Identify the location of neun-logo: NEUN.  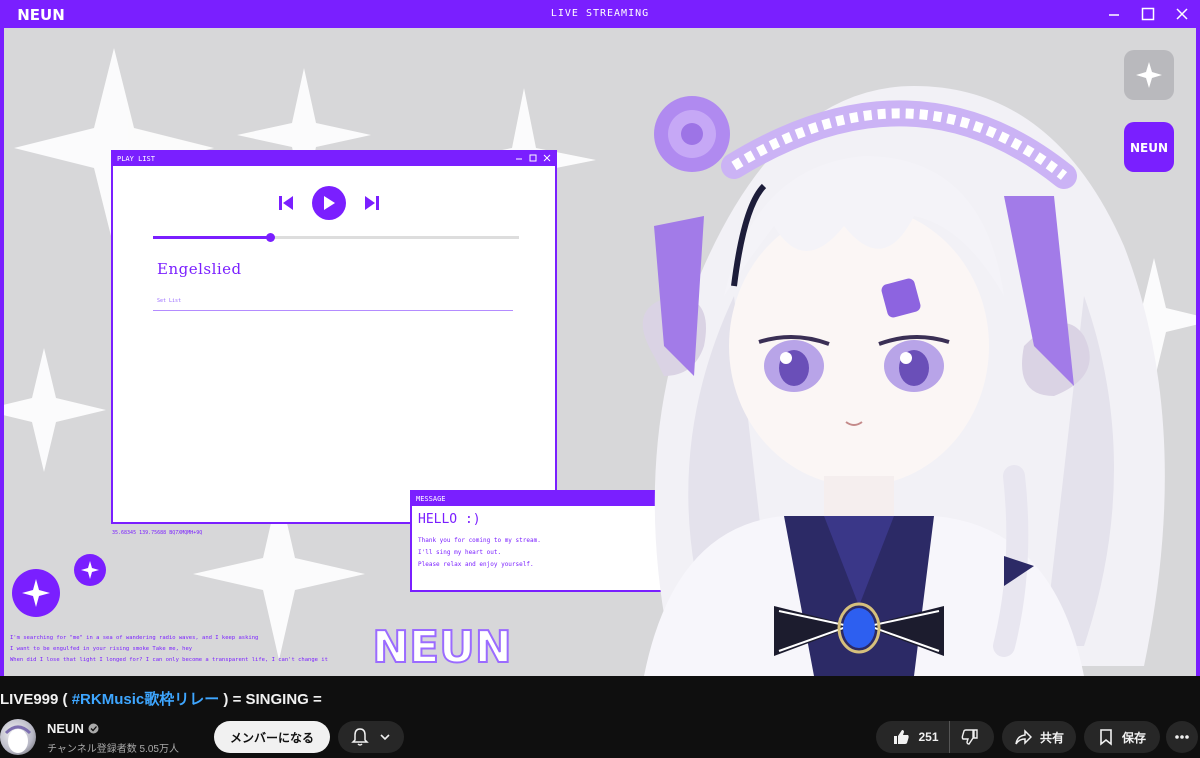
(441, 646).